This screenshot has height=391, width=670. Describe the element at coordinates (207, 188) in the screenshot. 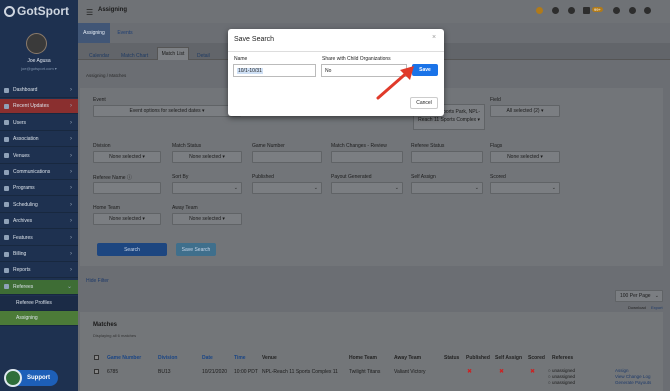

I see `sort-by-select: ⌄` at that location.